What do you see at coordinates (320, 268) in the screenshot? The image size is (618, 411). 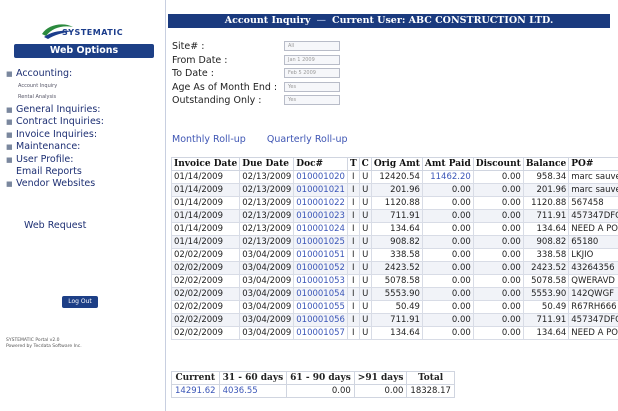 I see `doc-number-link: 010001052` at bounding box center [320, 268].